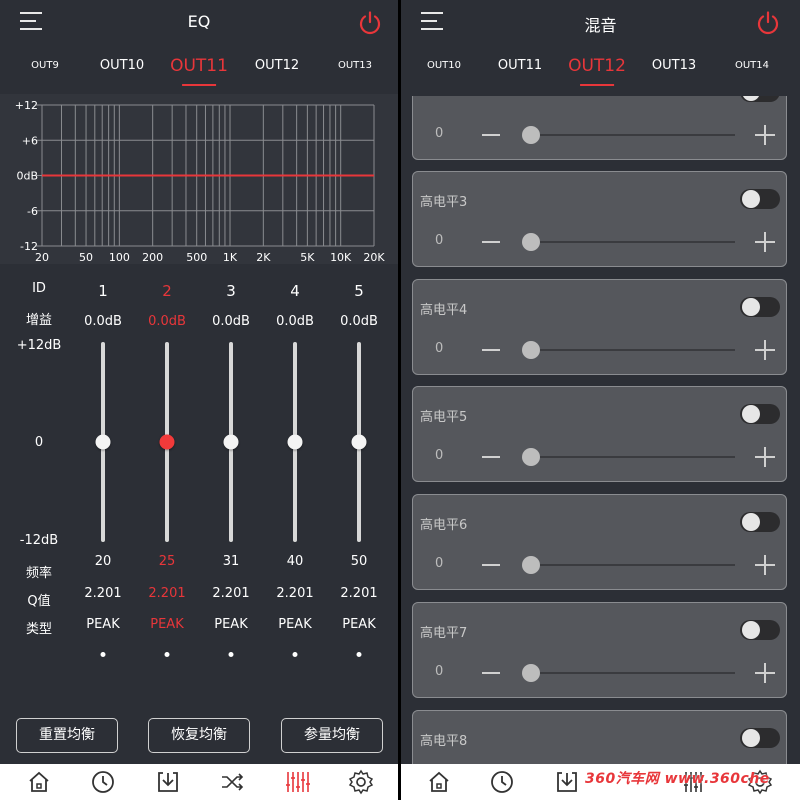 The image size is (800, 800). I want to click on page-title: 混音, so click(600, 25).